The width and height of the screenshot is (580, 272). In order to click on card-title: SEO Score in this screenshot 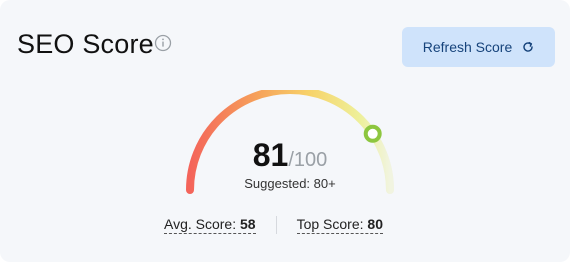, I will do `click(85, 44)`.